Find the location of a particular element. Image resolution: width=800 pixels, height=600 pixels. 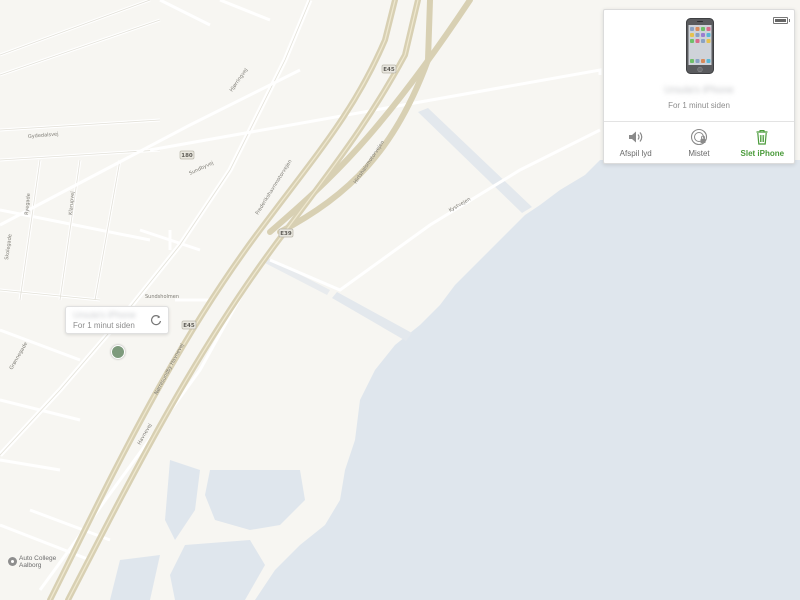

device-location-popup: Ursula's iPhone For 1 minut siden is located at coordinates (117, 320).